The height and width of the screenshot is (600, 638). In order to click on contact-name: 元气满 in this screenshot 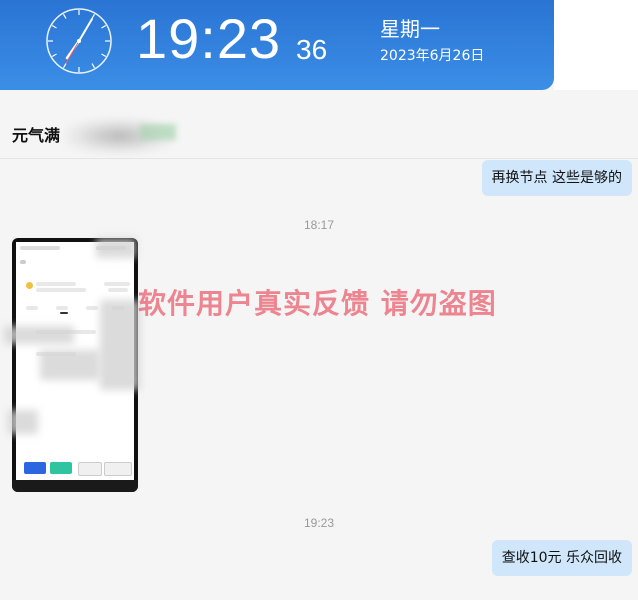, I will do `click(36, 134)`.